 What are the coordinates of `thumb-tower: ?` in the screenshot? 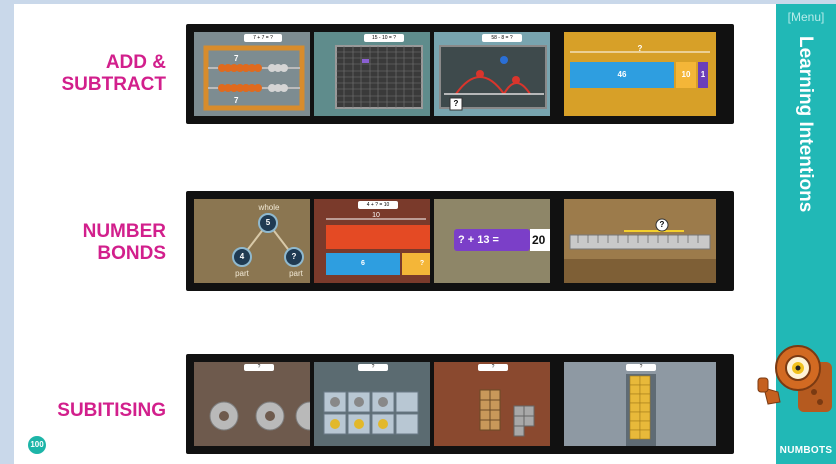 It's located at (640, 404).